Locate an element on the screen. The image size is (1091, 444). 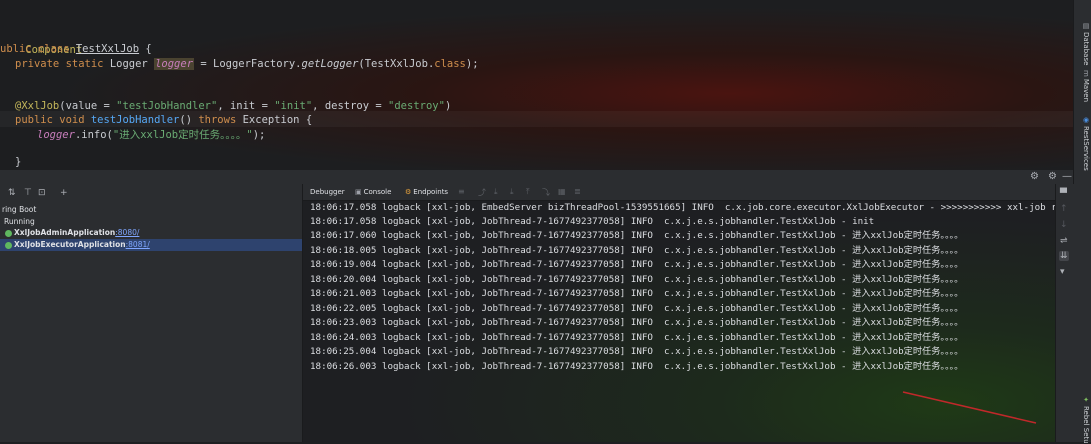
print-icon: ▀ is located at coordinates (1063, 194).